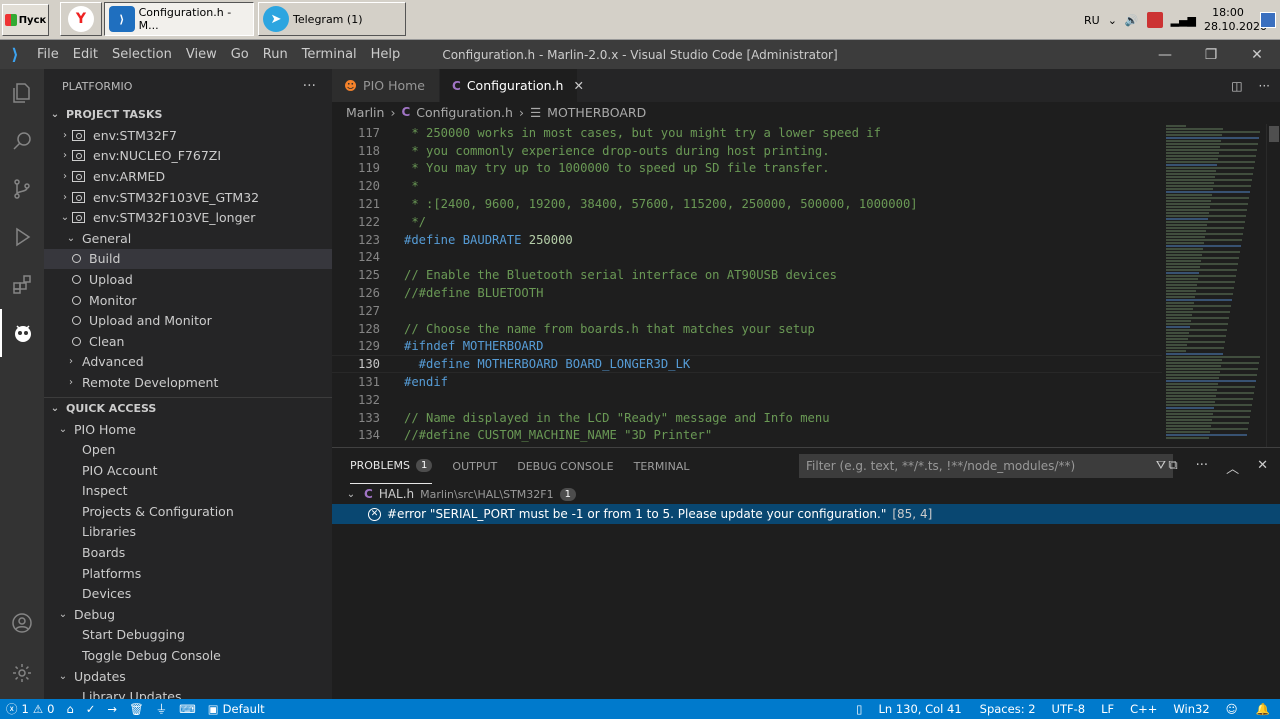 The width and height of the screenshot is (1280, 719). What do you see at coordinates (22, 623) in the screenshot?
I see `account-icon` at bounding box center [22, 623].